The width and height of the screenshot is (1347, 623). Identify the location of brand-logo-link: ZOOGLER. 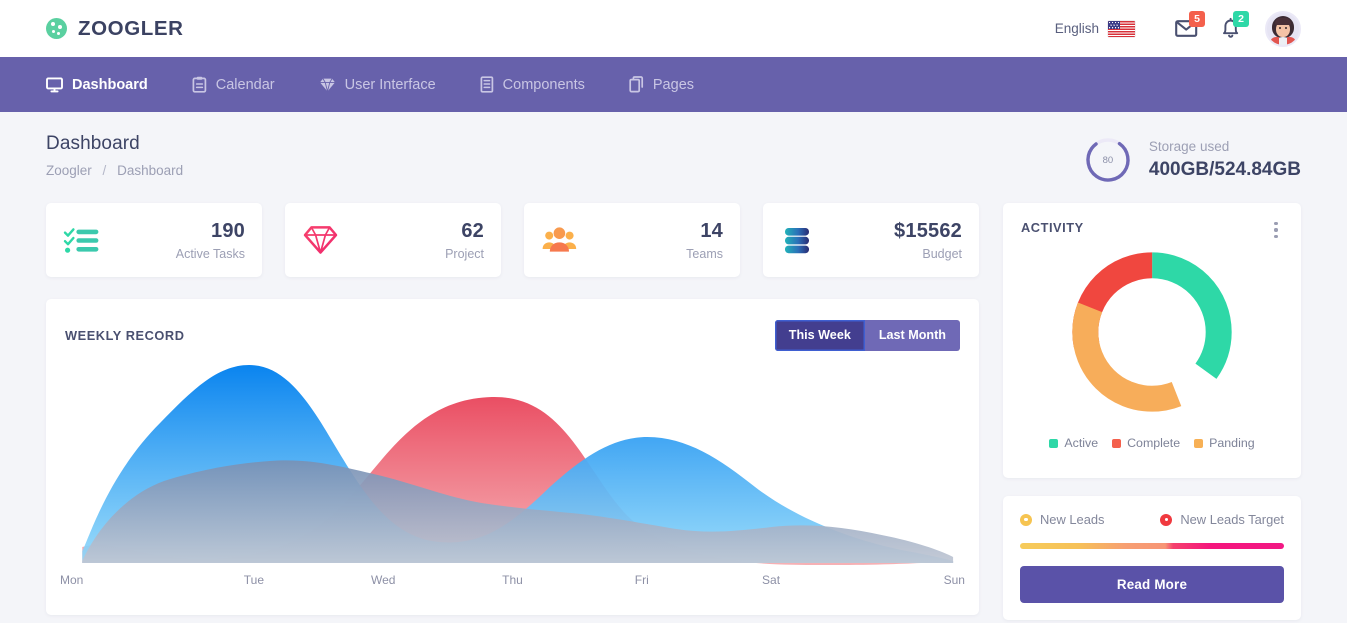
(115, 29).